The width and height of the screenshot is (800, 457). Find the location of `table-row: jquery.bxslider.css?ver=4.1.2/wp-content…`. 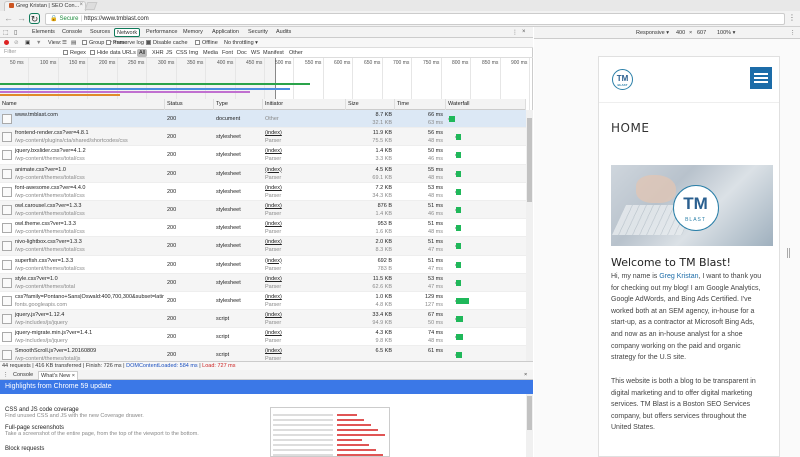

table-row: jquery.bxslider.css?ver=4.1.2/wp-content… is located at coordinates (263, 155).